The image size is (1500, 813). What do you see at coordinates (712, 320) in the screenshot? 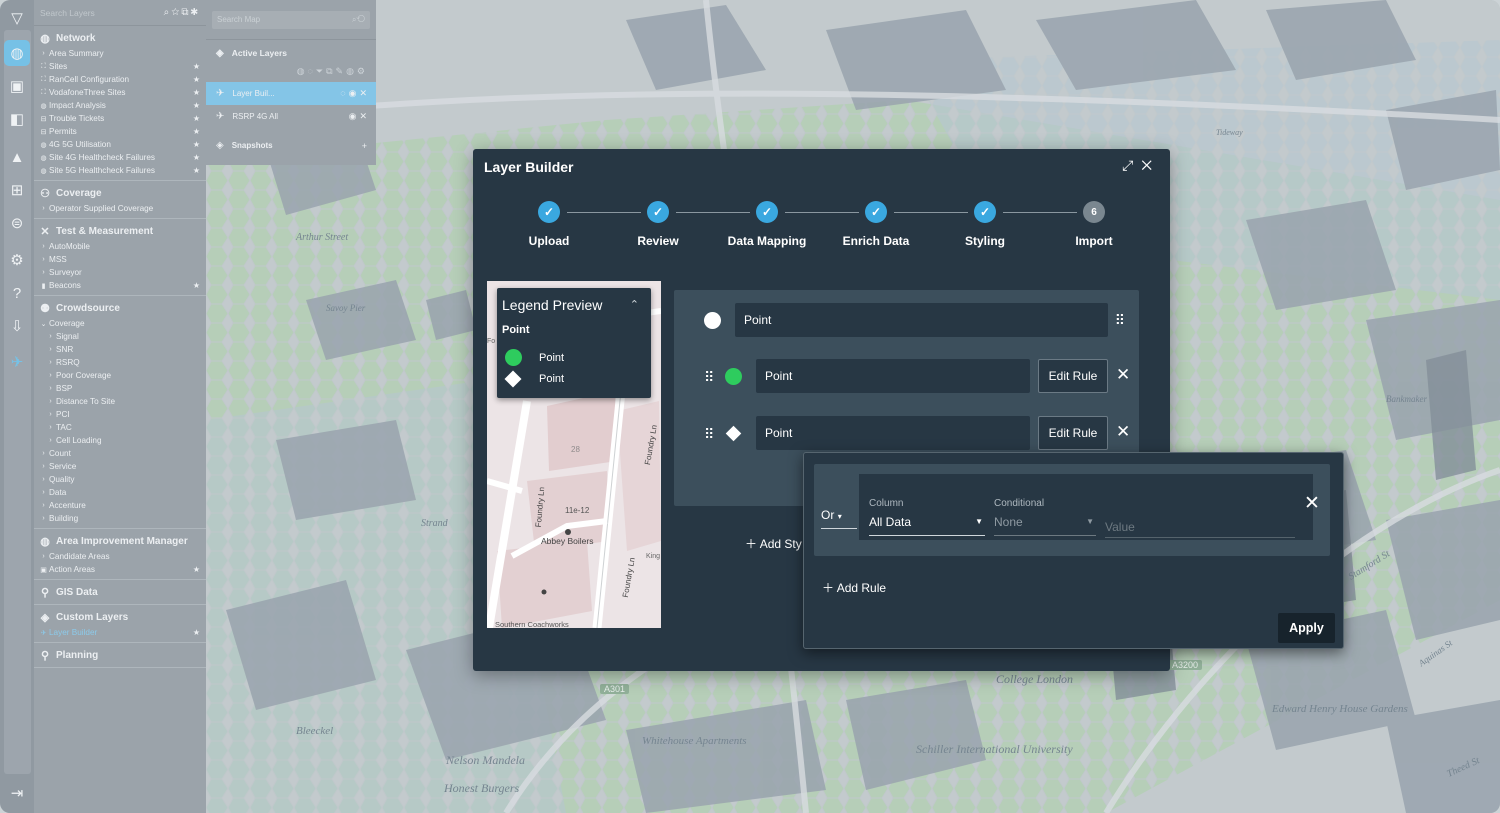
I see `white-circle-icon` at bounding box center [712, 320].